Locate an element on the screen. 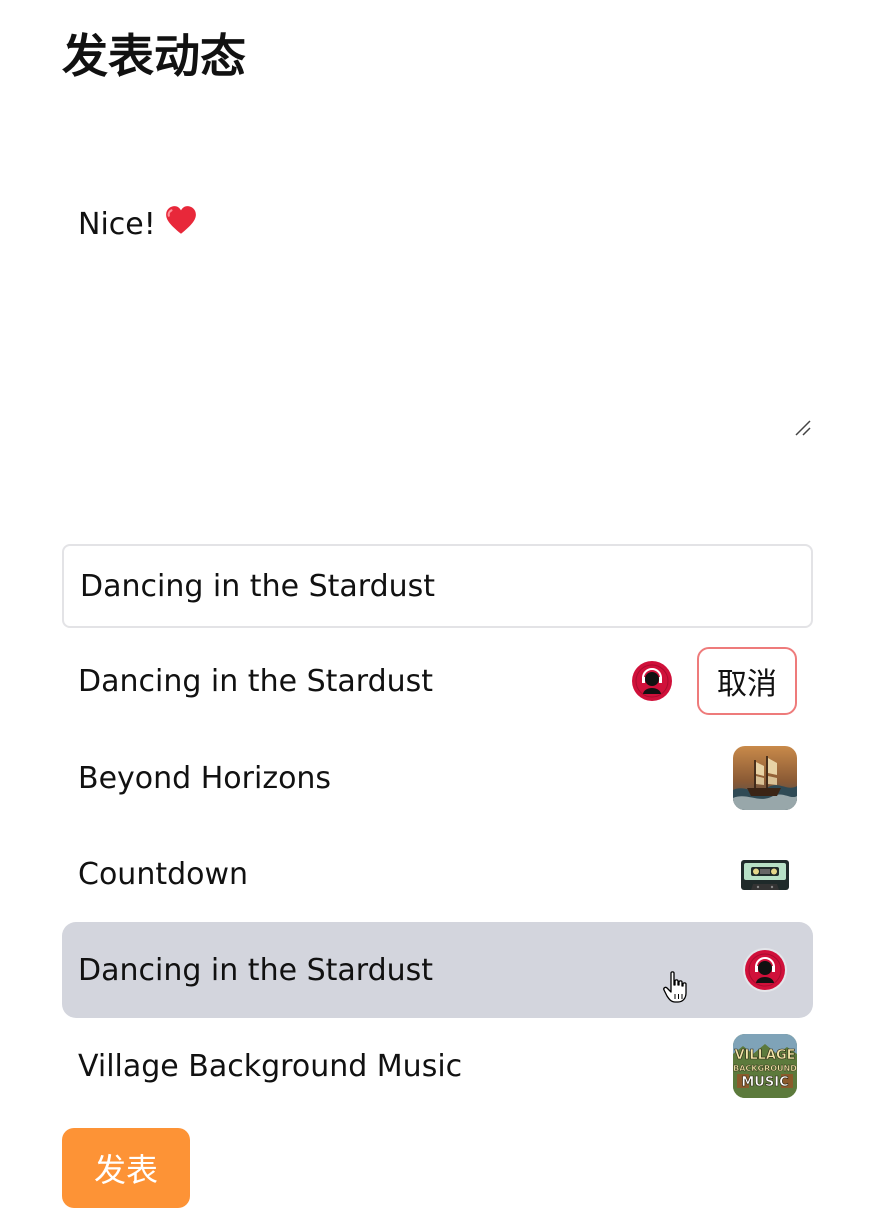  selected-song-title: Dancing in the Stardust is located at coordinates (256, 681).